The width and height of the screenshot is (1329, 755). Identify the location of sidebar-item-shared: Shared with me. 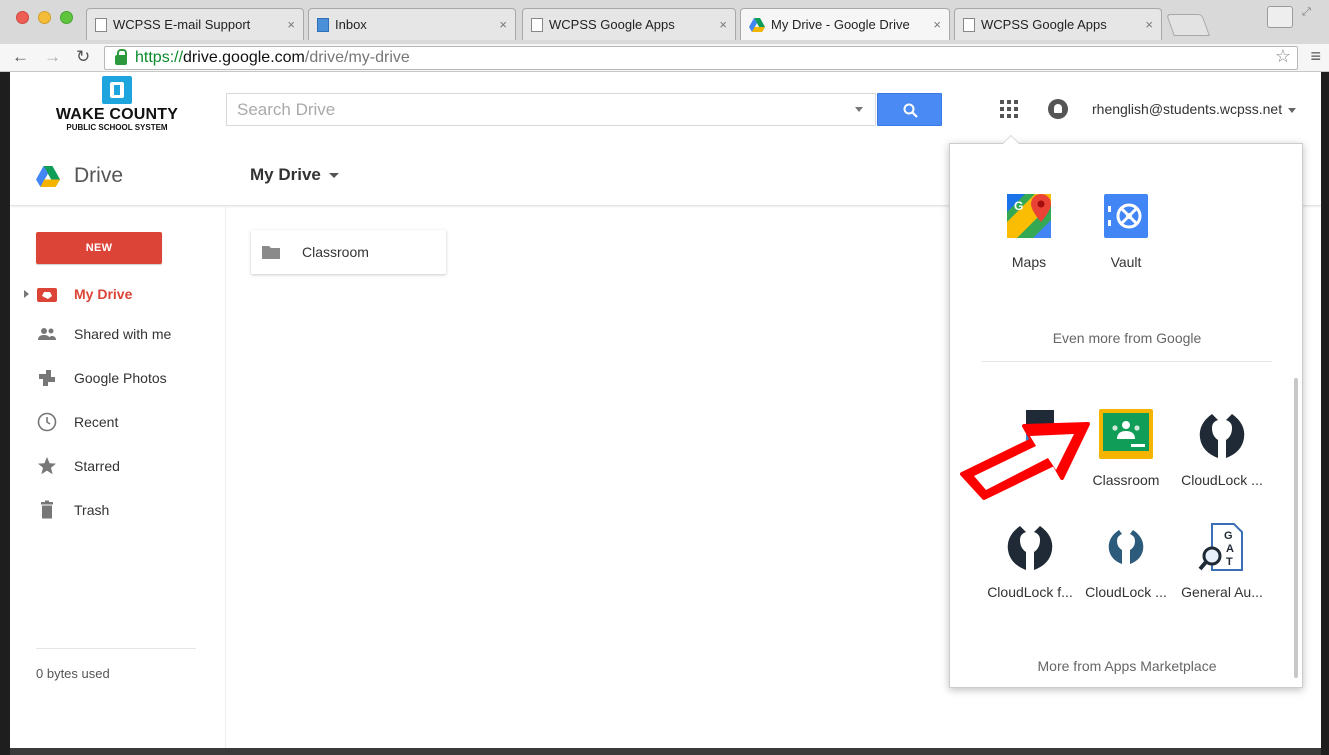
(118, 334).